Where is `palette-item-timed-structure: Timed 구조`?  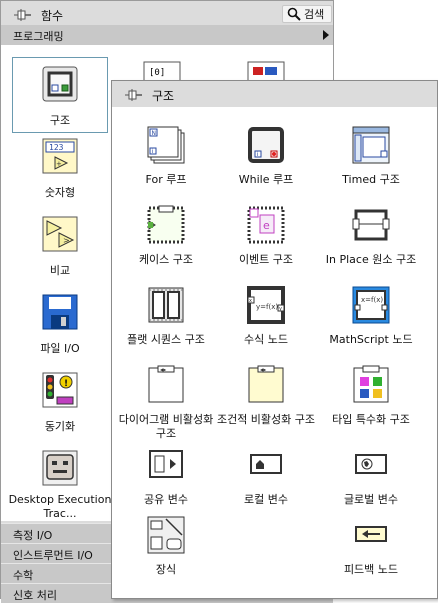
palette-item-timed-structure: Timed 구조 is located at coordinates (371, 156).